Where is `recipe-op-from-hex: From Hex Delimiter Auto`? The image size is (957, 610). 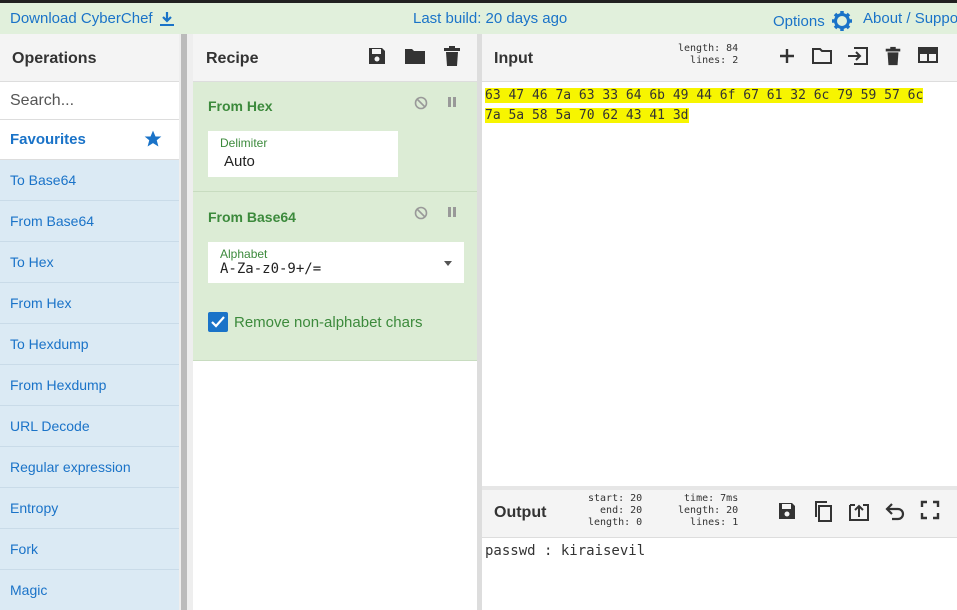 recipe-op-from-hex: From Hex Delimiter Auto is located at coordinates (335, 137).